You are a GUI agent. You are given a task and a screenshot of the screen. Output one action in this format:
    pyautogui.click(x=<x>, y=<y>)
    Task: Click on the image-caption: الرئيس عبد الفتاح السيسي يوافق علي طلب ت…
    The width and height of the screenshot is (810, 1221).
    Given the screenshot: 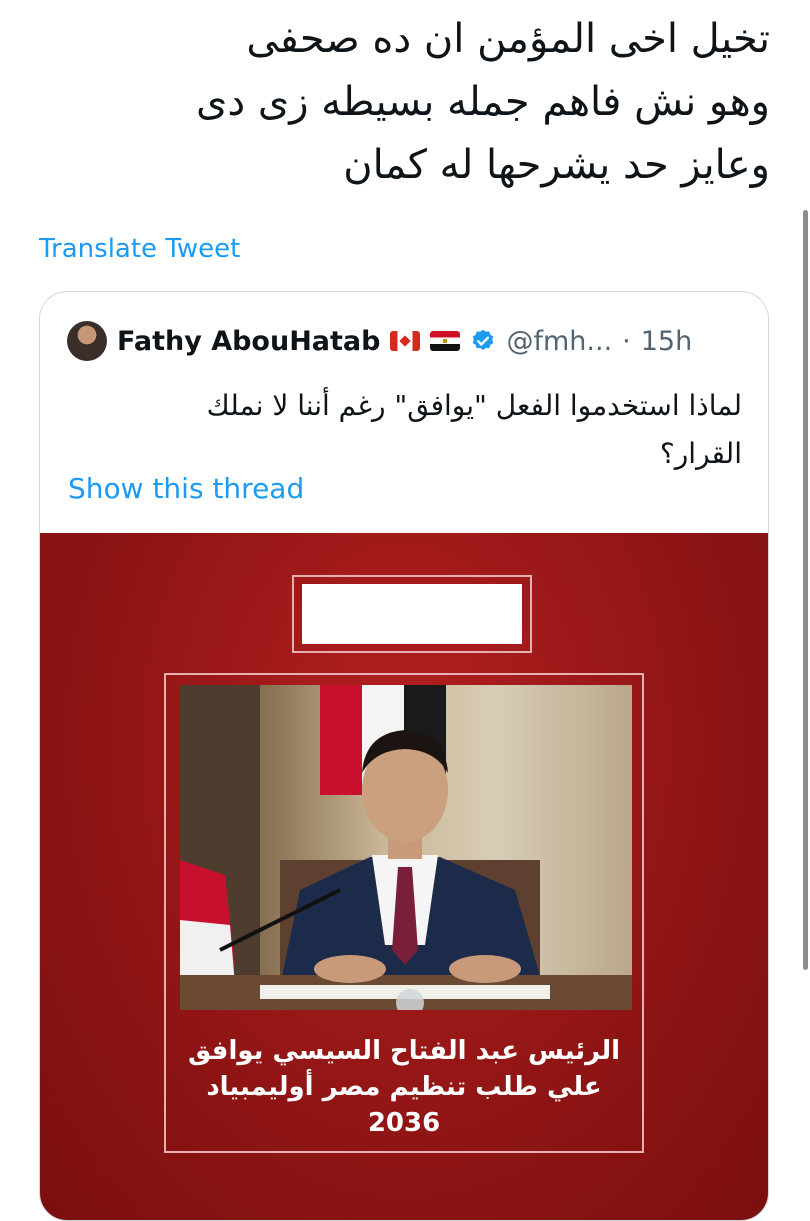 What is the action you would take?
    pyautogui.click(x=404, y=1087)
    